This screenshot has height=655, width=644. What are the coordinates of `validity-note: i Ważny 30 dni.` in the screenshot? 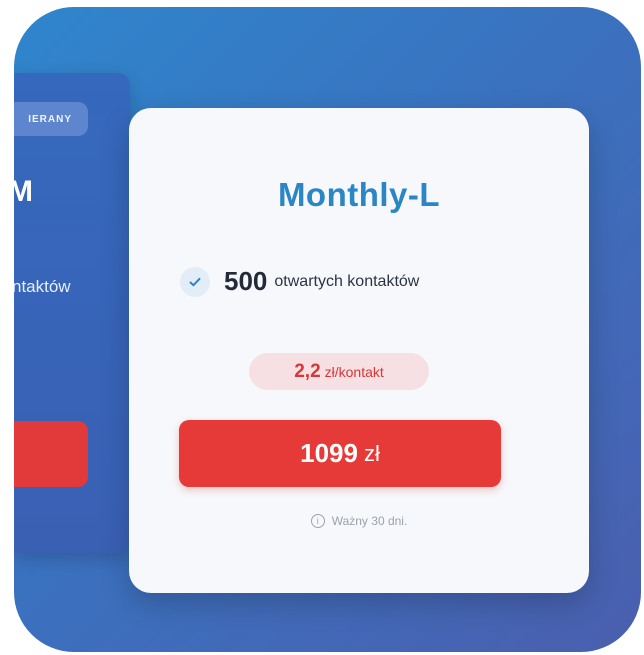 It's located at (359, 521).